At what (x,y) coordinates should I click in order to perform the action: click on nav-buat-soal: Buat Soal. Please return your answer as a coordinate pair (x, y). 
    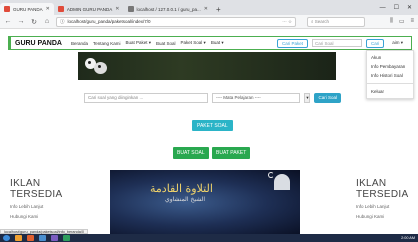
    Looking at the image, I should click on (166, 43).